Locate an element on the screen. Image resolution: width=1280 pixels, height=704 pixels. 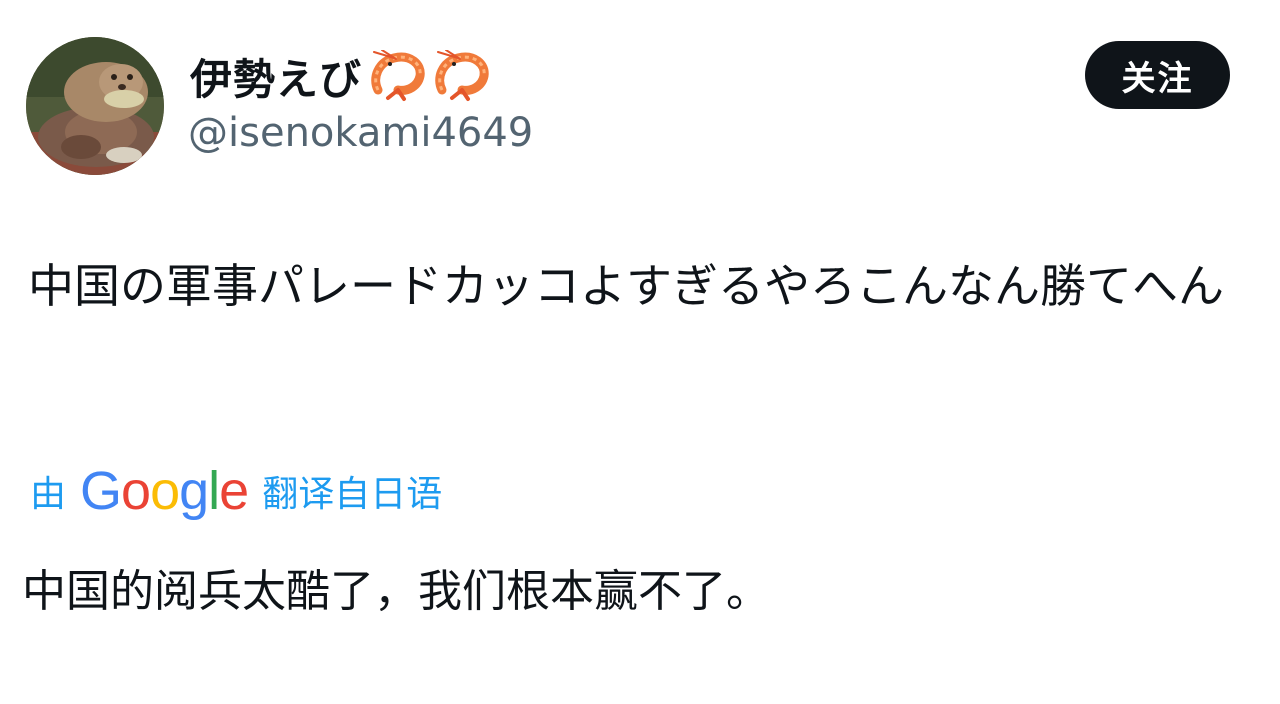
translated-by-google: 由 Google 翻译自日语 is located at coordinates (236, 491).